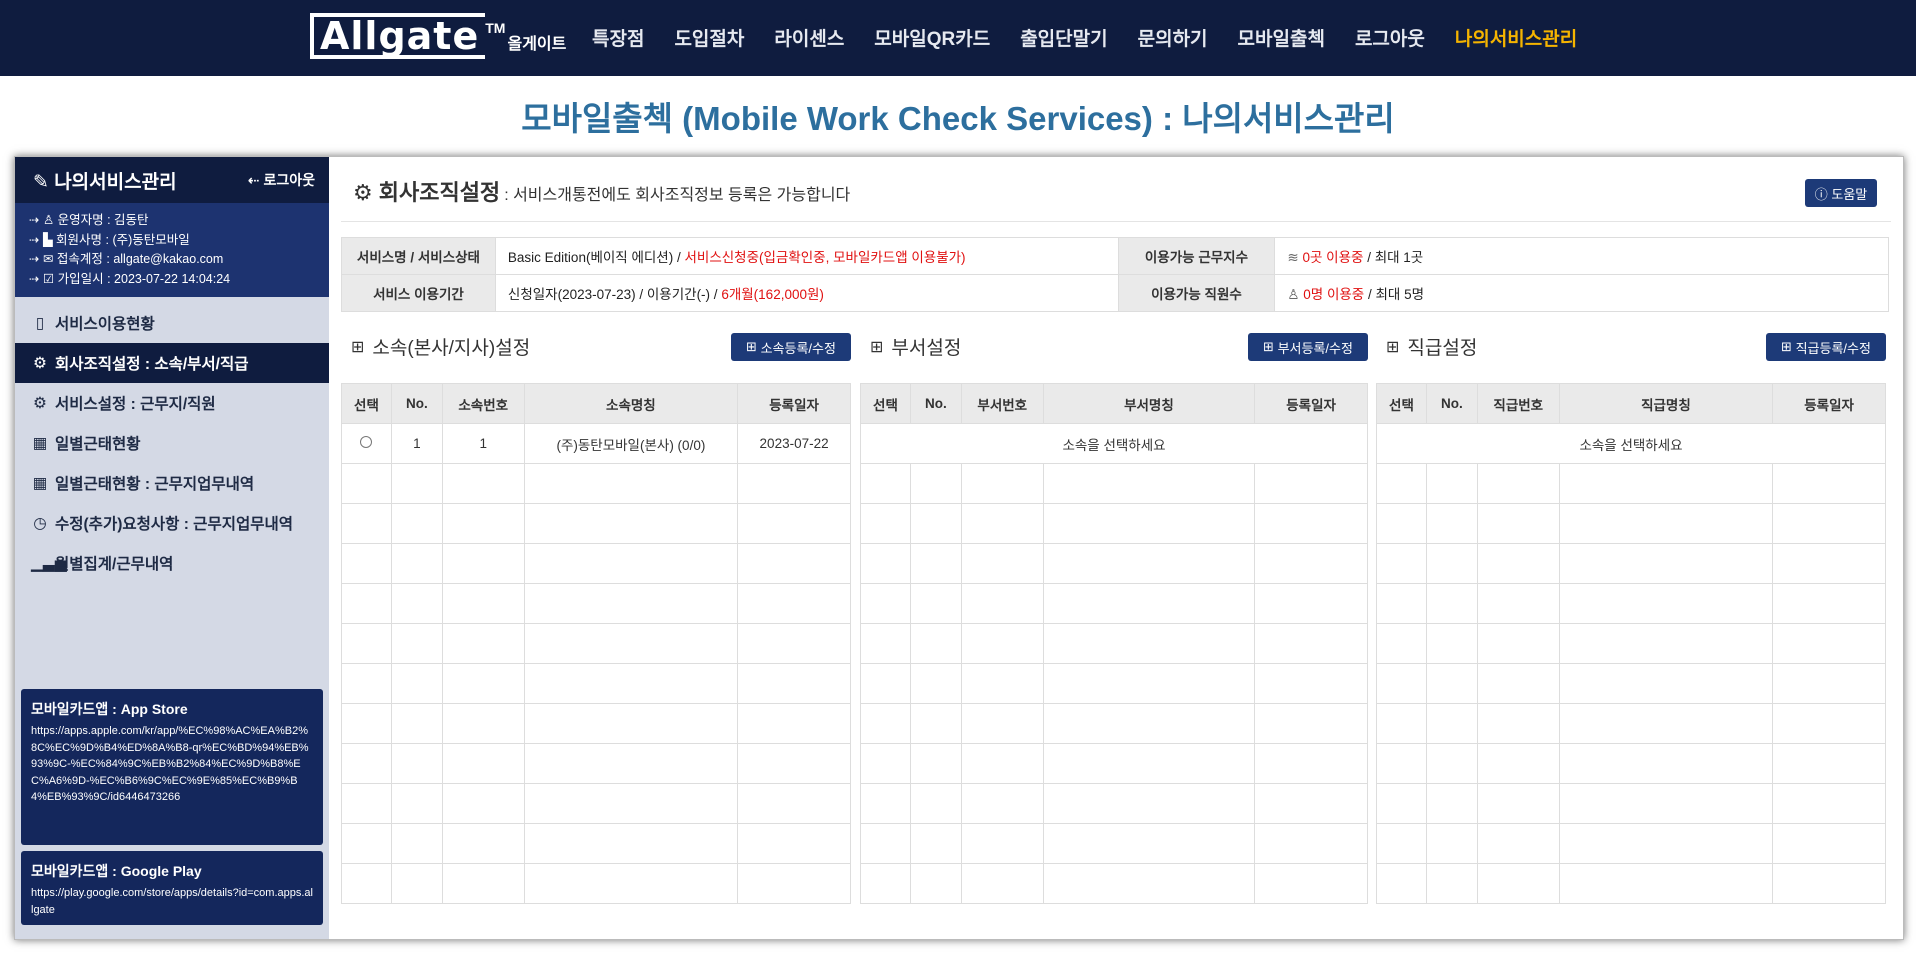  I want to click on sidebar-item-daily-attendance: ▦ 일별근태현황, so click(172, 443).